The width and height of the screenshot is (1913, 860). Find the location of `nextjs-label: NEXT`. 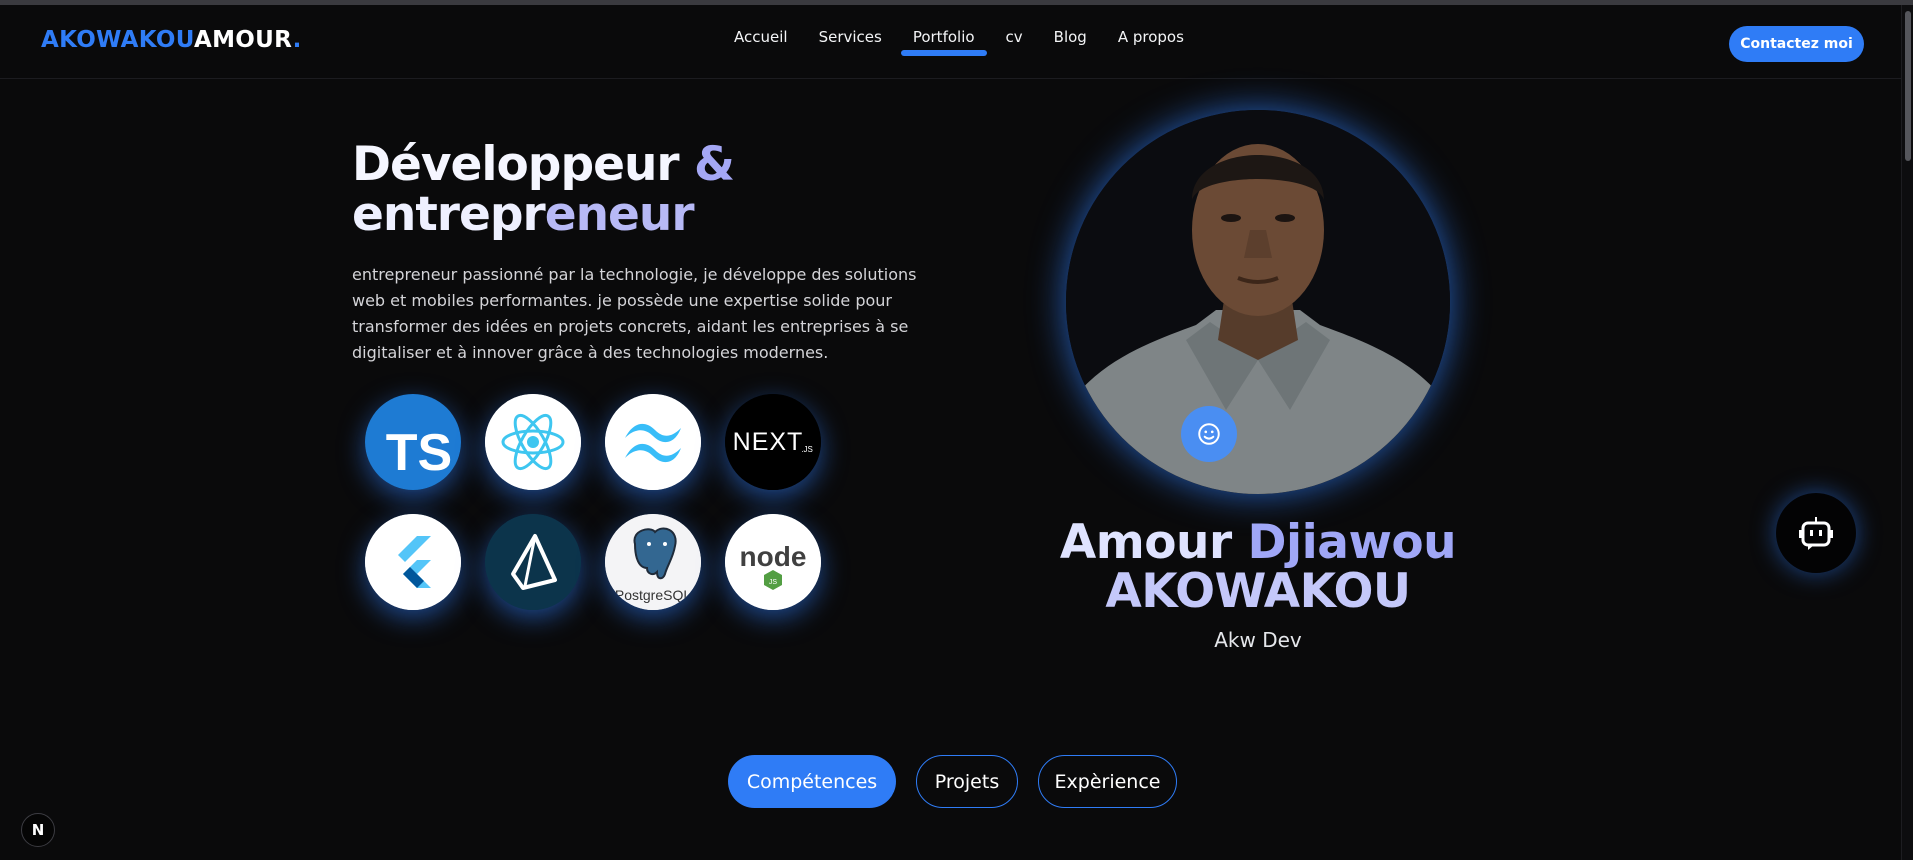

nextjs-label: NEXT is located at coordinates (768, 442).